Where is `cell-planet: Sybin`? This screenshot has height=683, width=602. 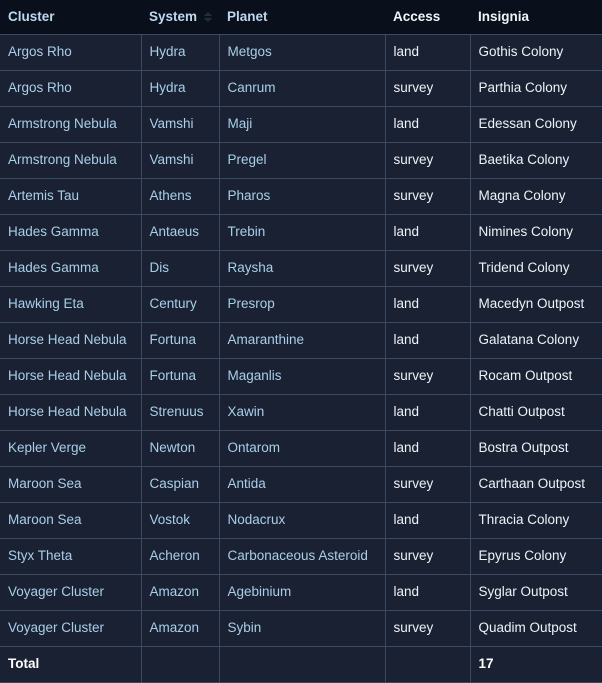 cell-planet: Sybin is located at coordinates (302, 628).